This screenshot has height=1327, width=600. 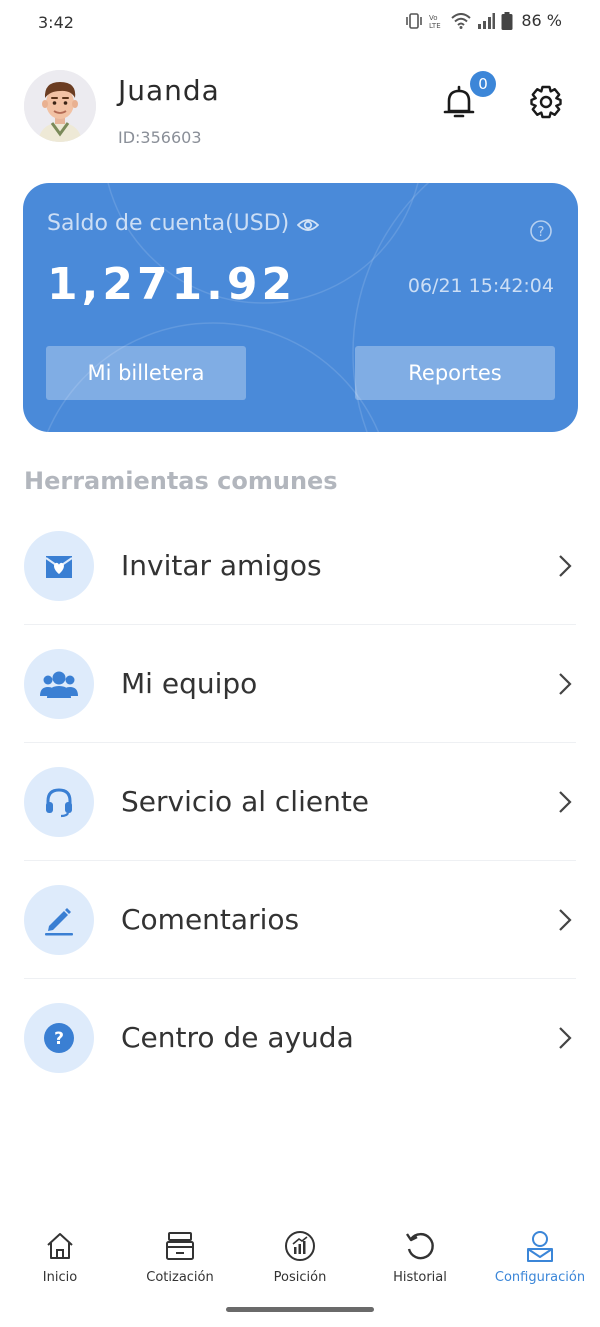 I want to click on edit-icon, so click(x=59, y=922).